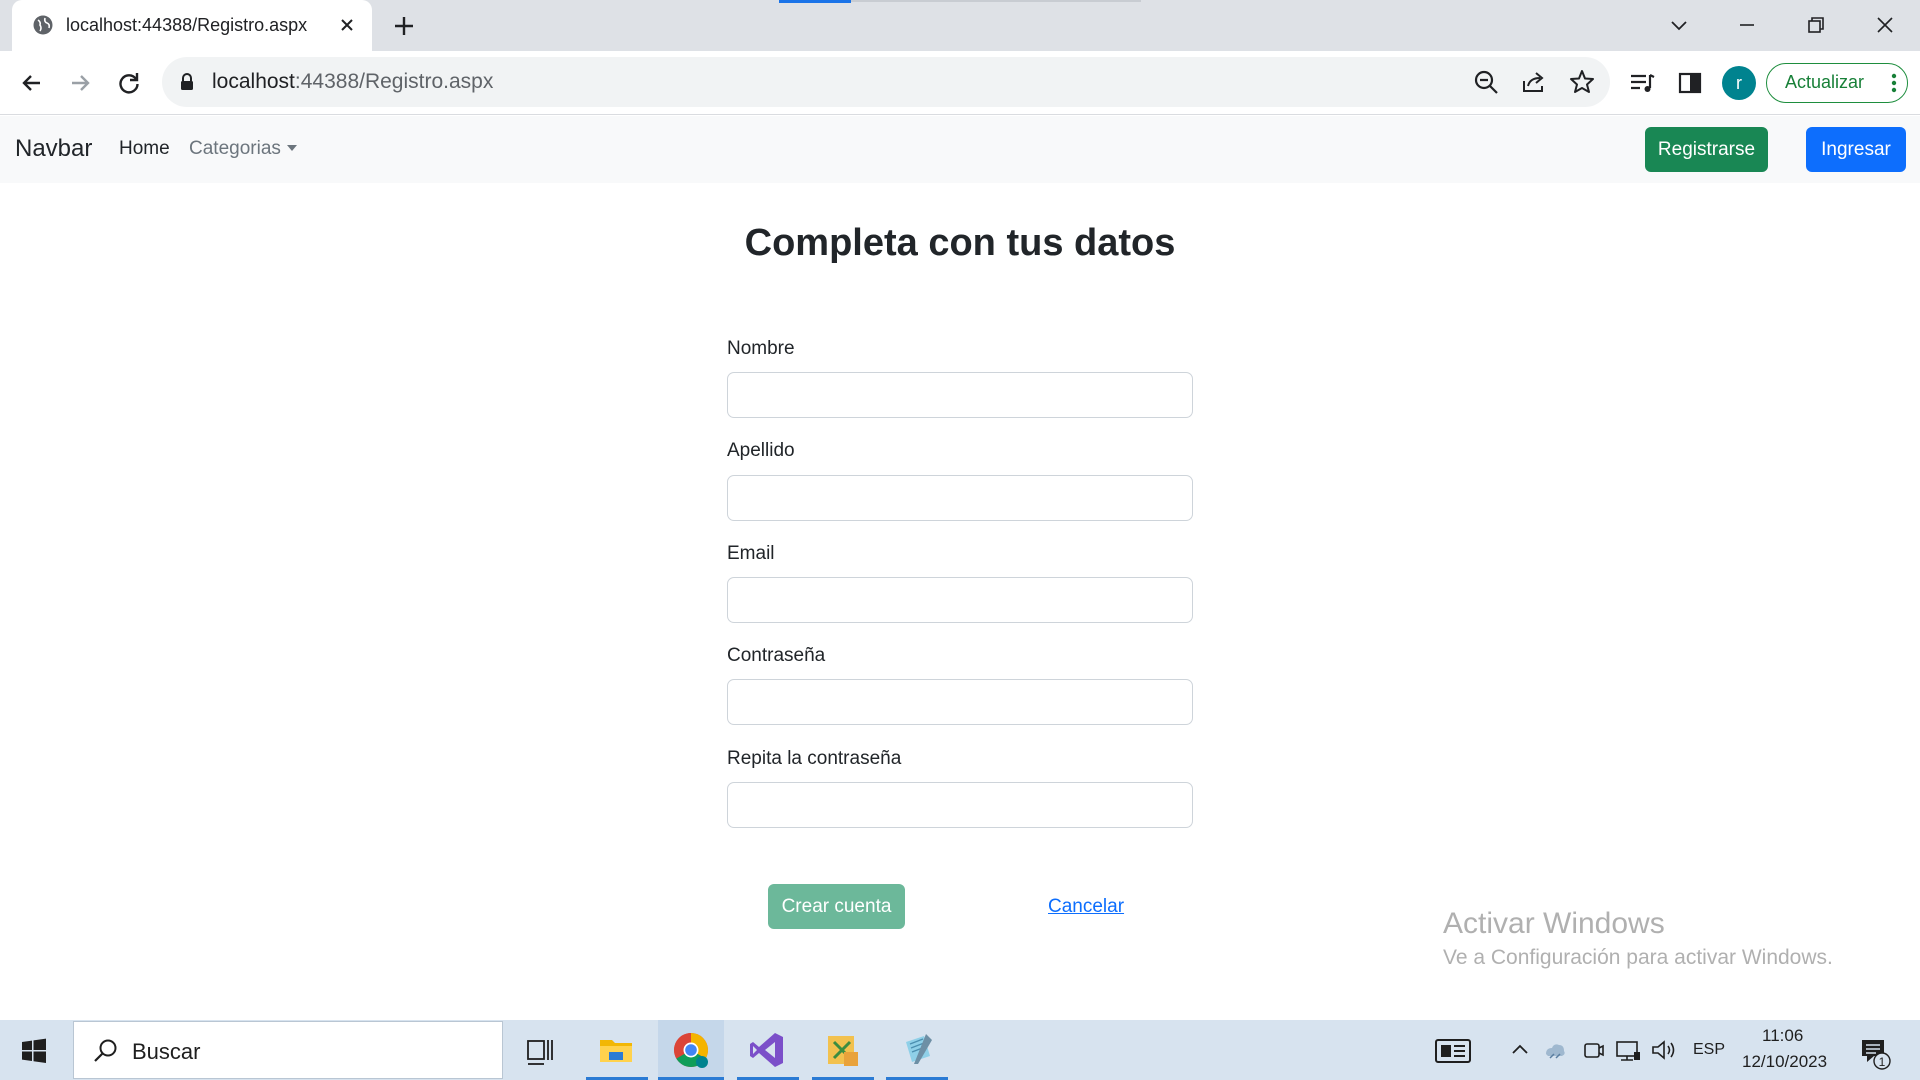 This screenshot has height=1080, width=1920. What do you see at coordinates (144, 149) in the screenshot?
I see `nav-link-home: Home` at bounding box center [144, 149].